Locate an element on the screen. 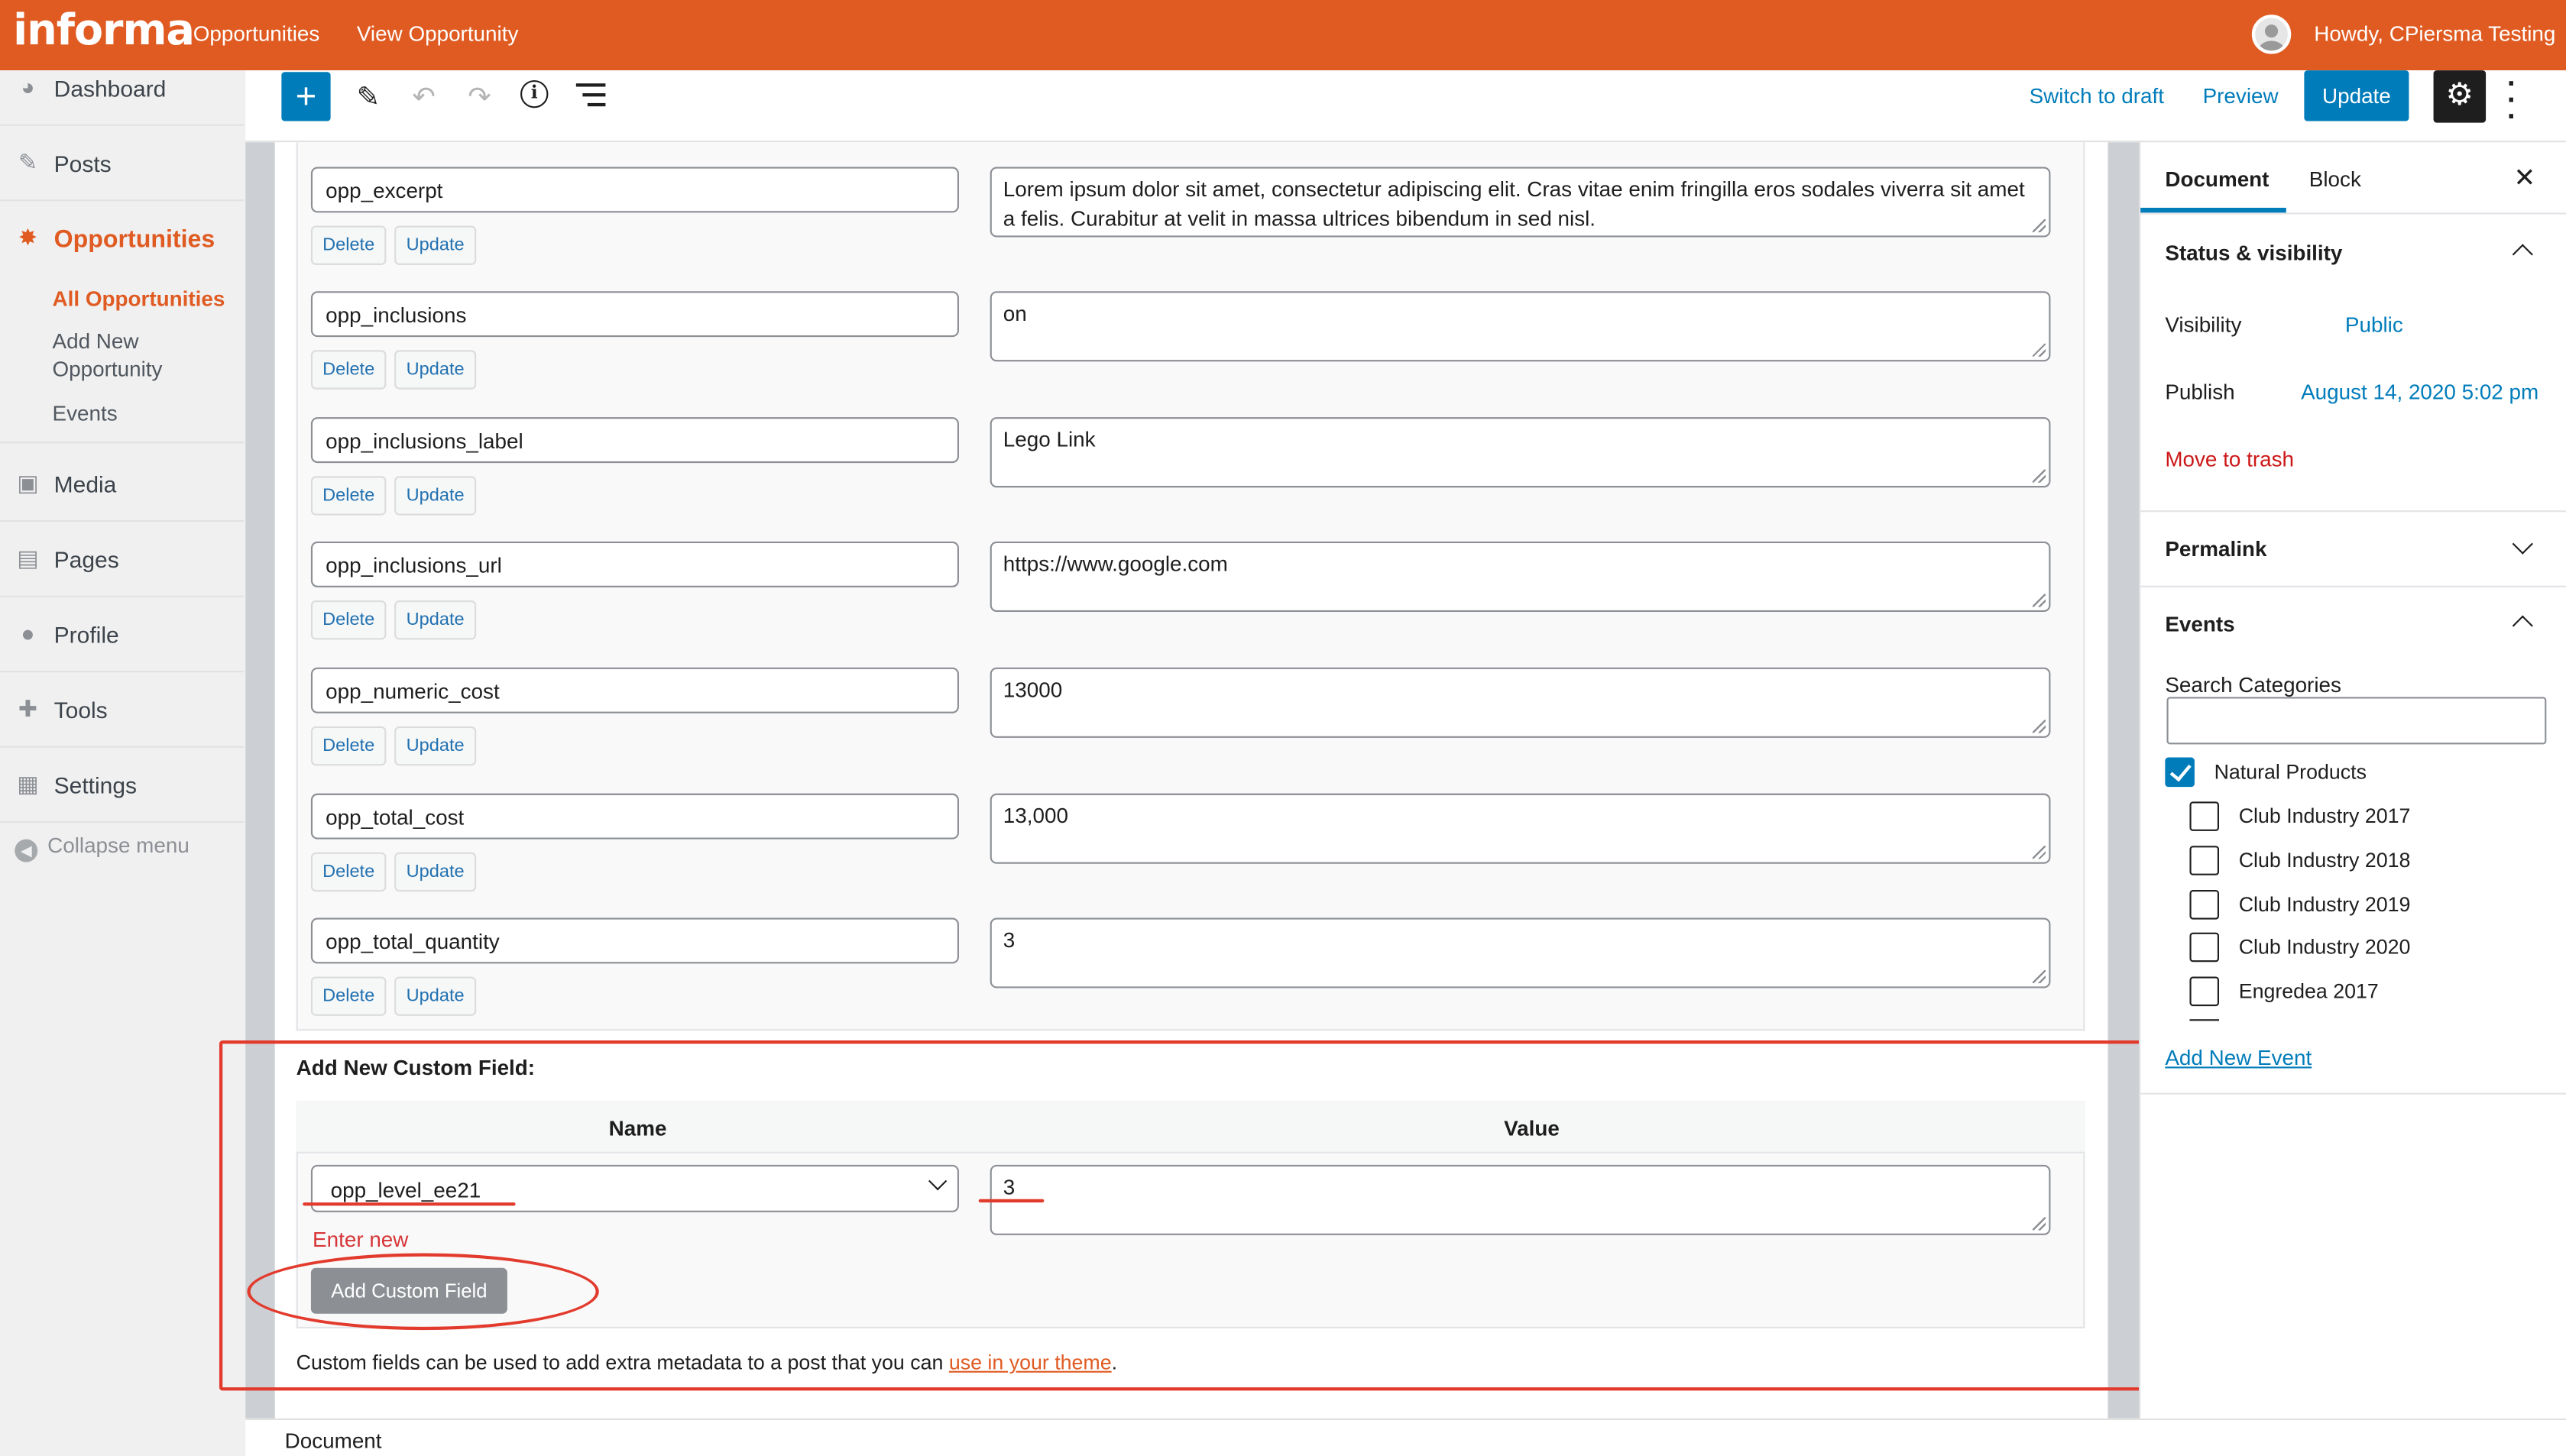 The width and height of the screenshot is (2566, 1456). custom-field-value-textarea: 13,000 is located at coordinates (1521, 829).